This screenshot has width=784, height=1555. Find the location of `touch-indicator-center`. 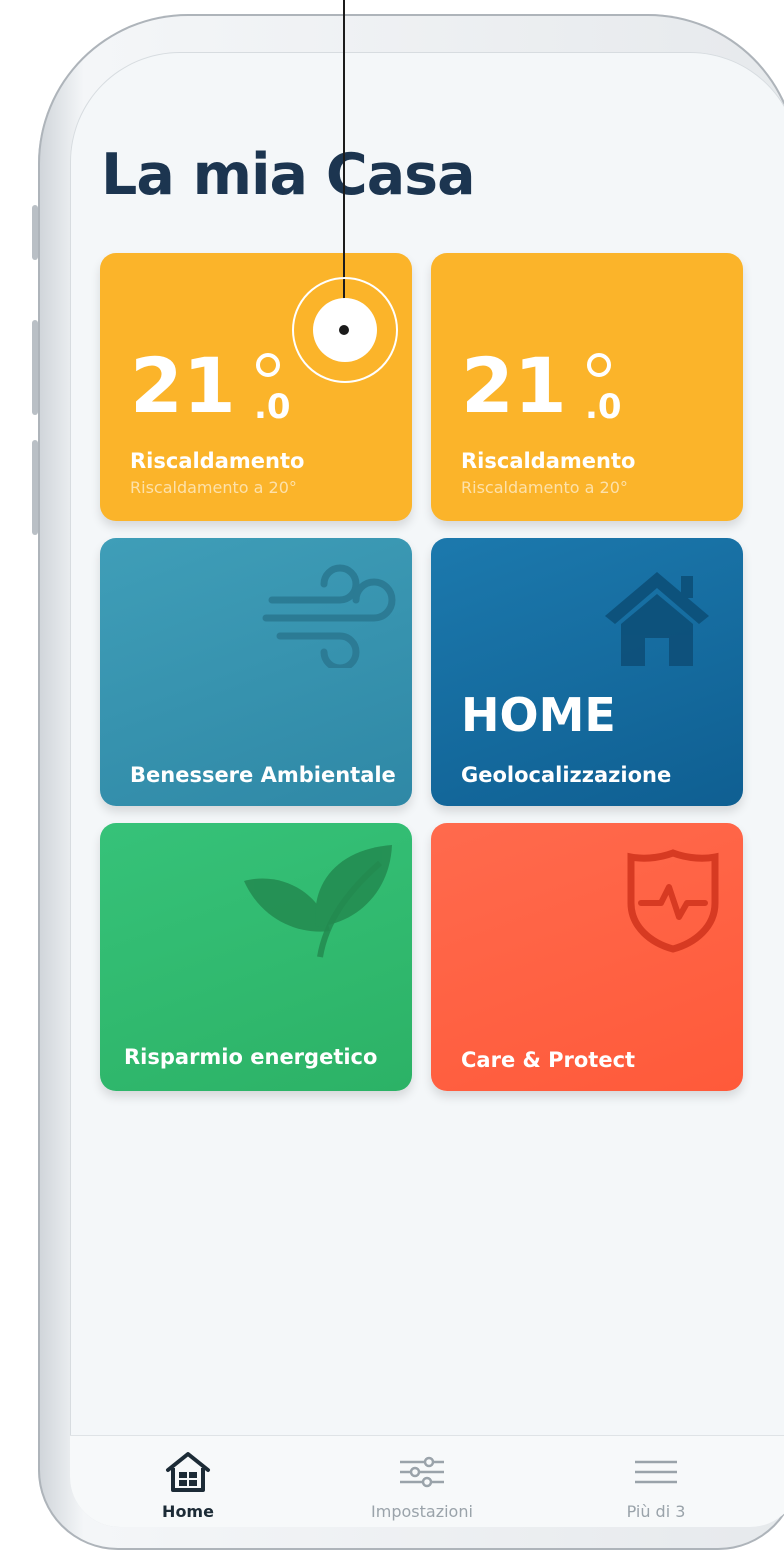

touch-indicator-center is located at coordinates (344, 330).